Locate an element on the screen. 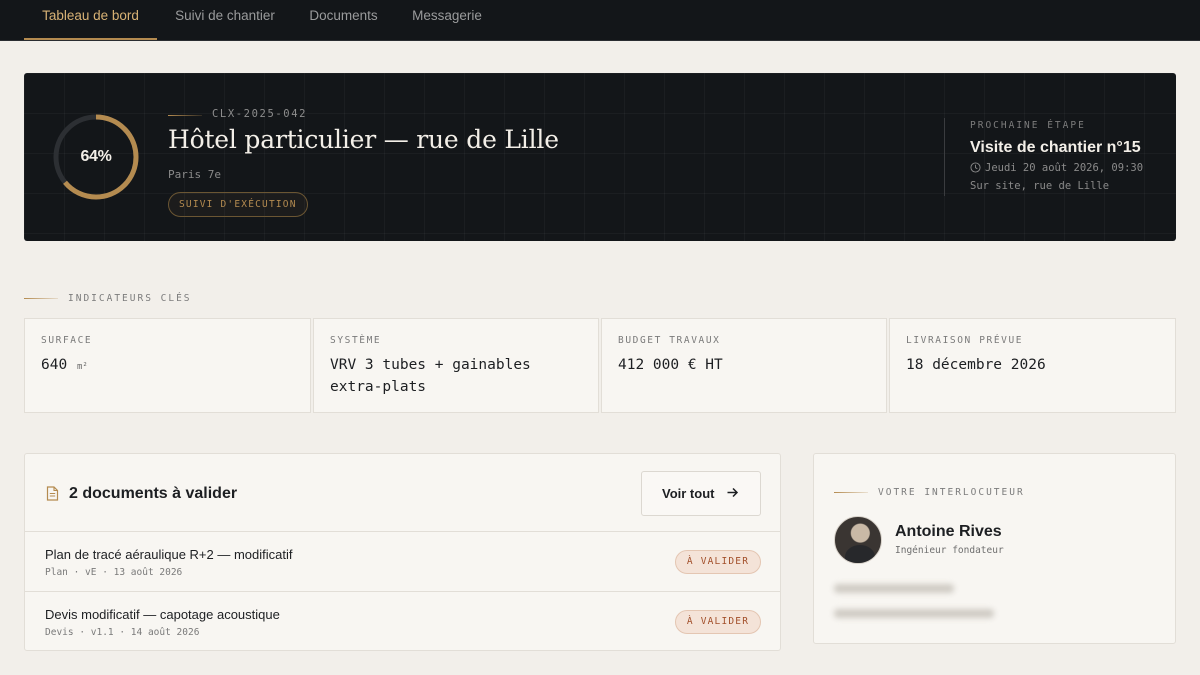  progress-ring: 64% is located at coordinates (96, 157).